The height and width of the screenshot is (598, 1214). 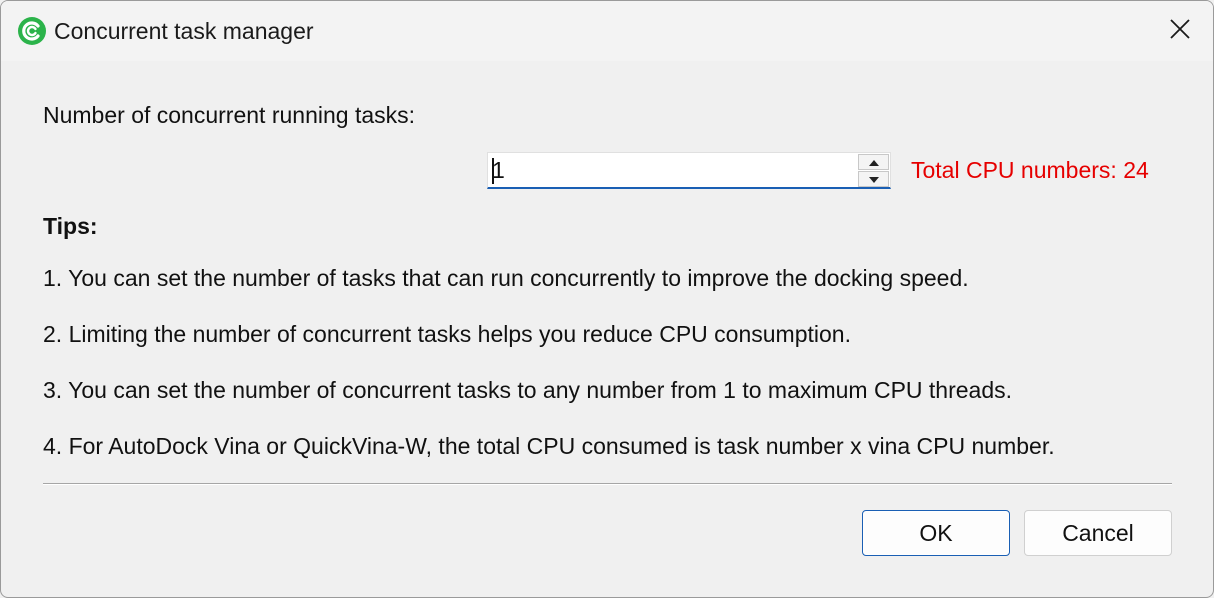 I want to click on task-count-input, so click(x=672, y=170).